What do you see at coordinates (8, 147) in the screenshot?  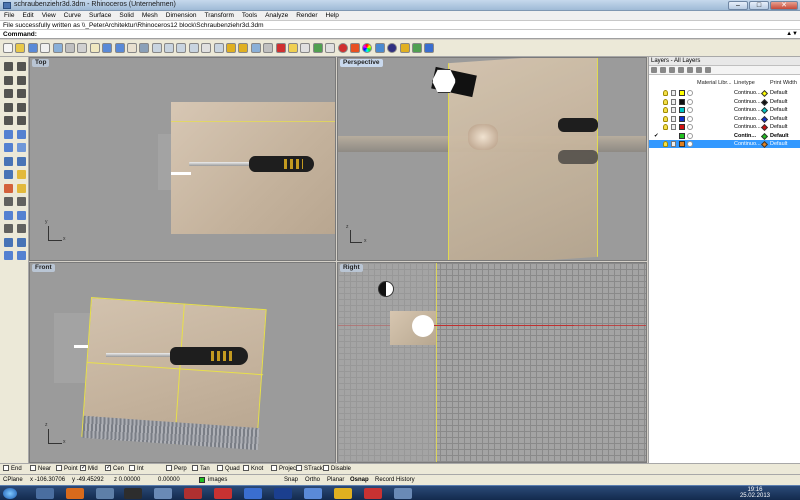 I see `box-icon` at bounding box center [8, 147].